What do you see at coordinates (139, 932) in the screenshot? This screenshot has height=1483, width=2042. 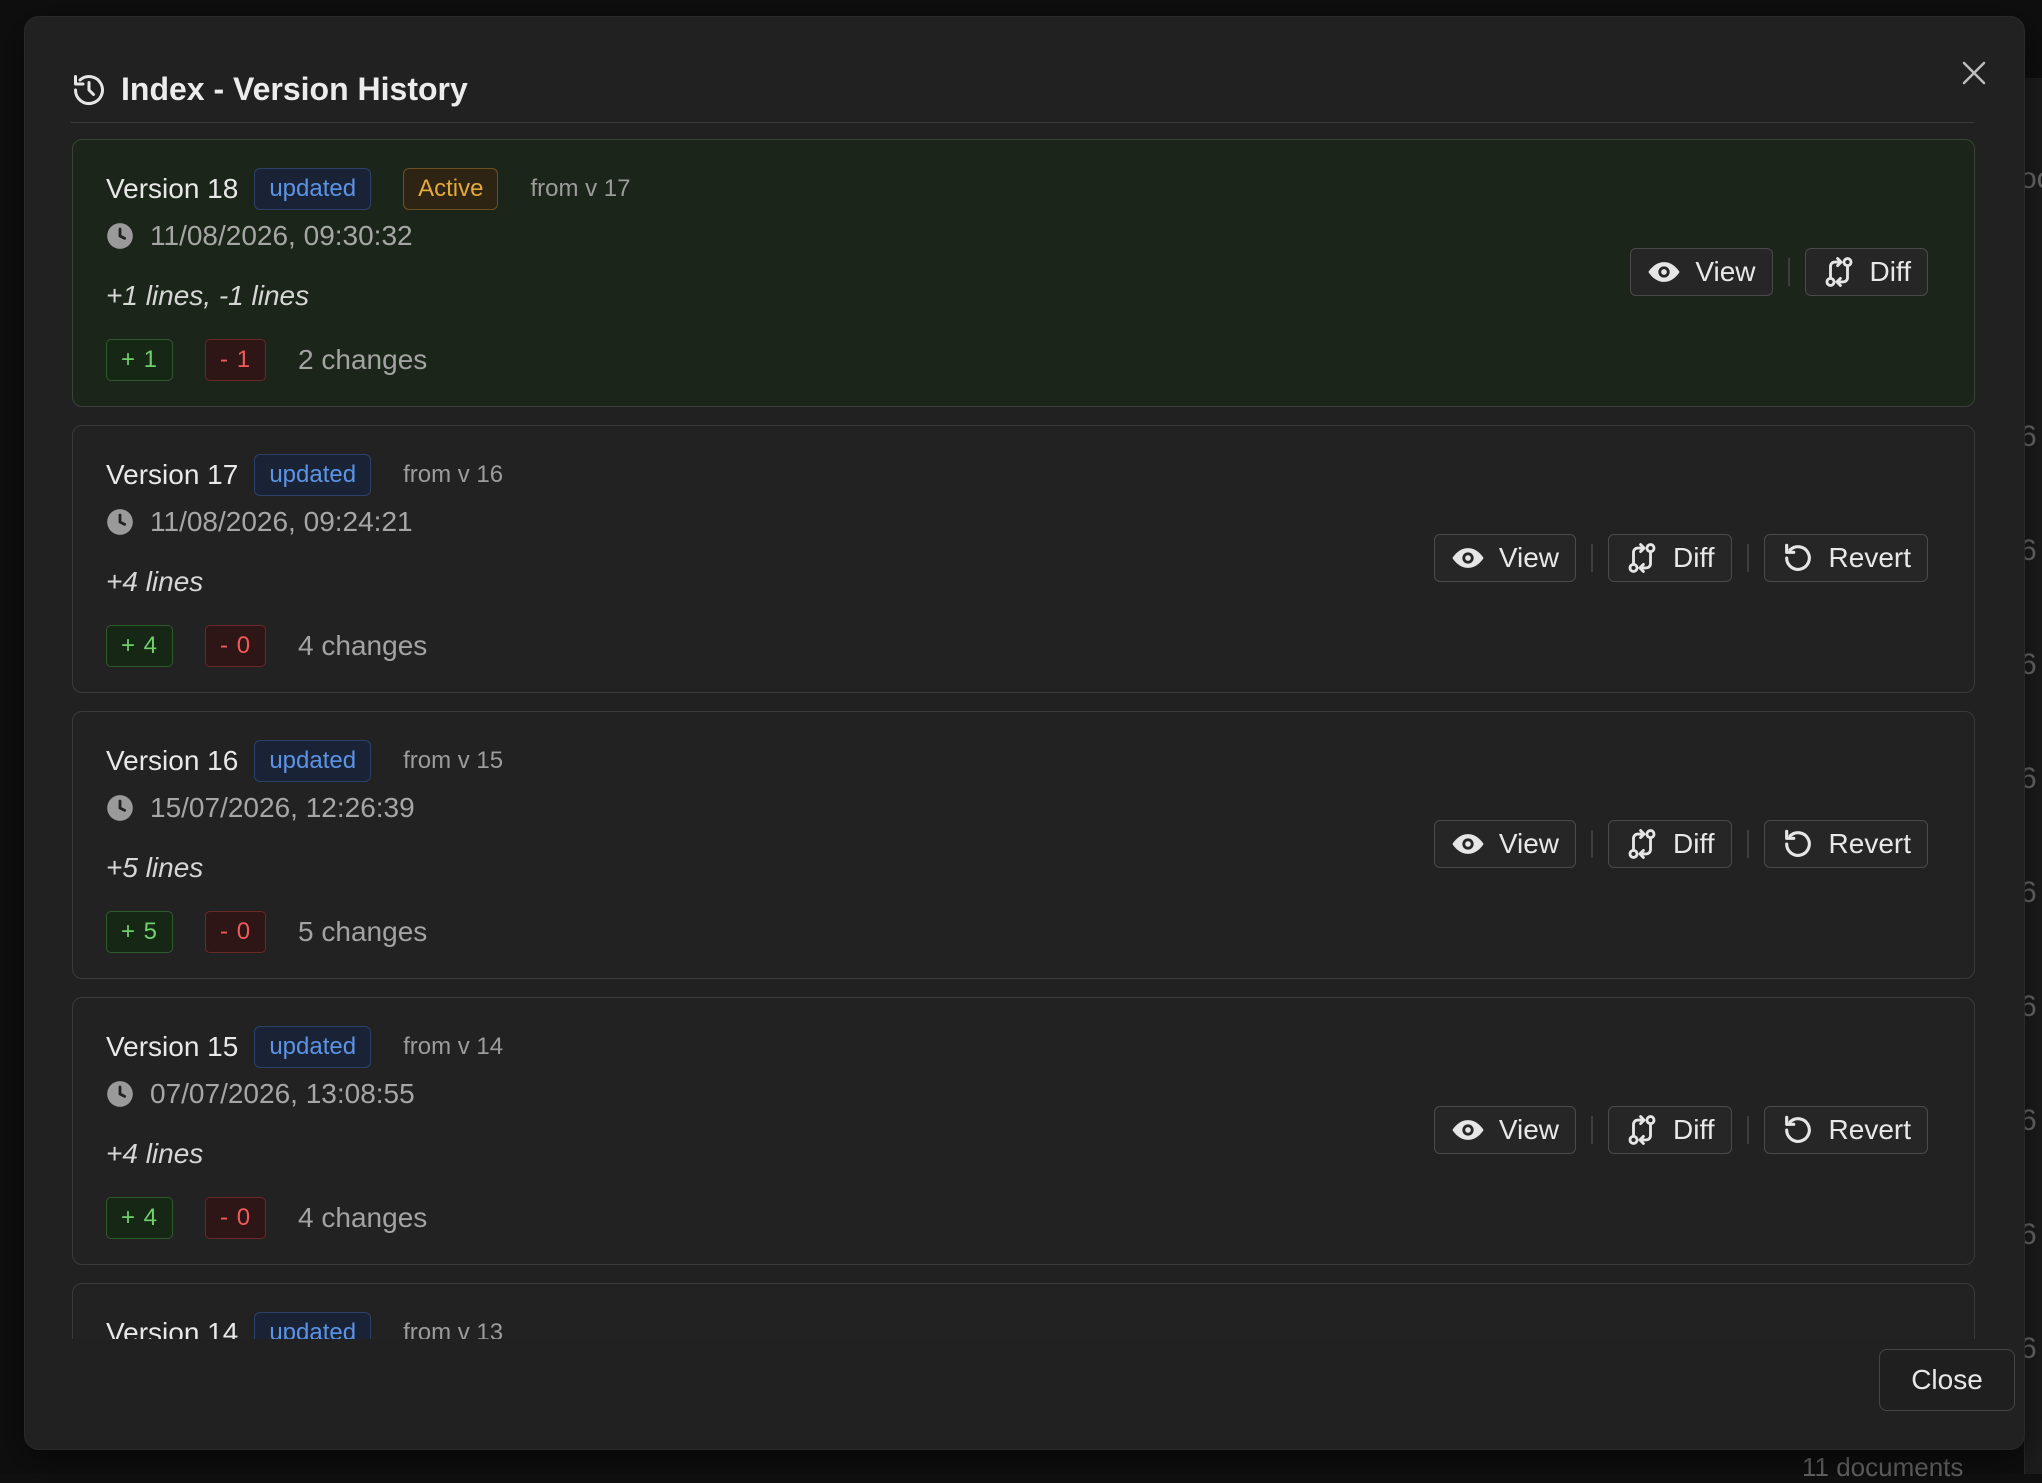 I see `added-count: + 5` at bounding box center [139, 932].